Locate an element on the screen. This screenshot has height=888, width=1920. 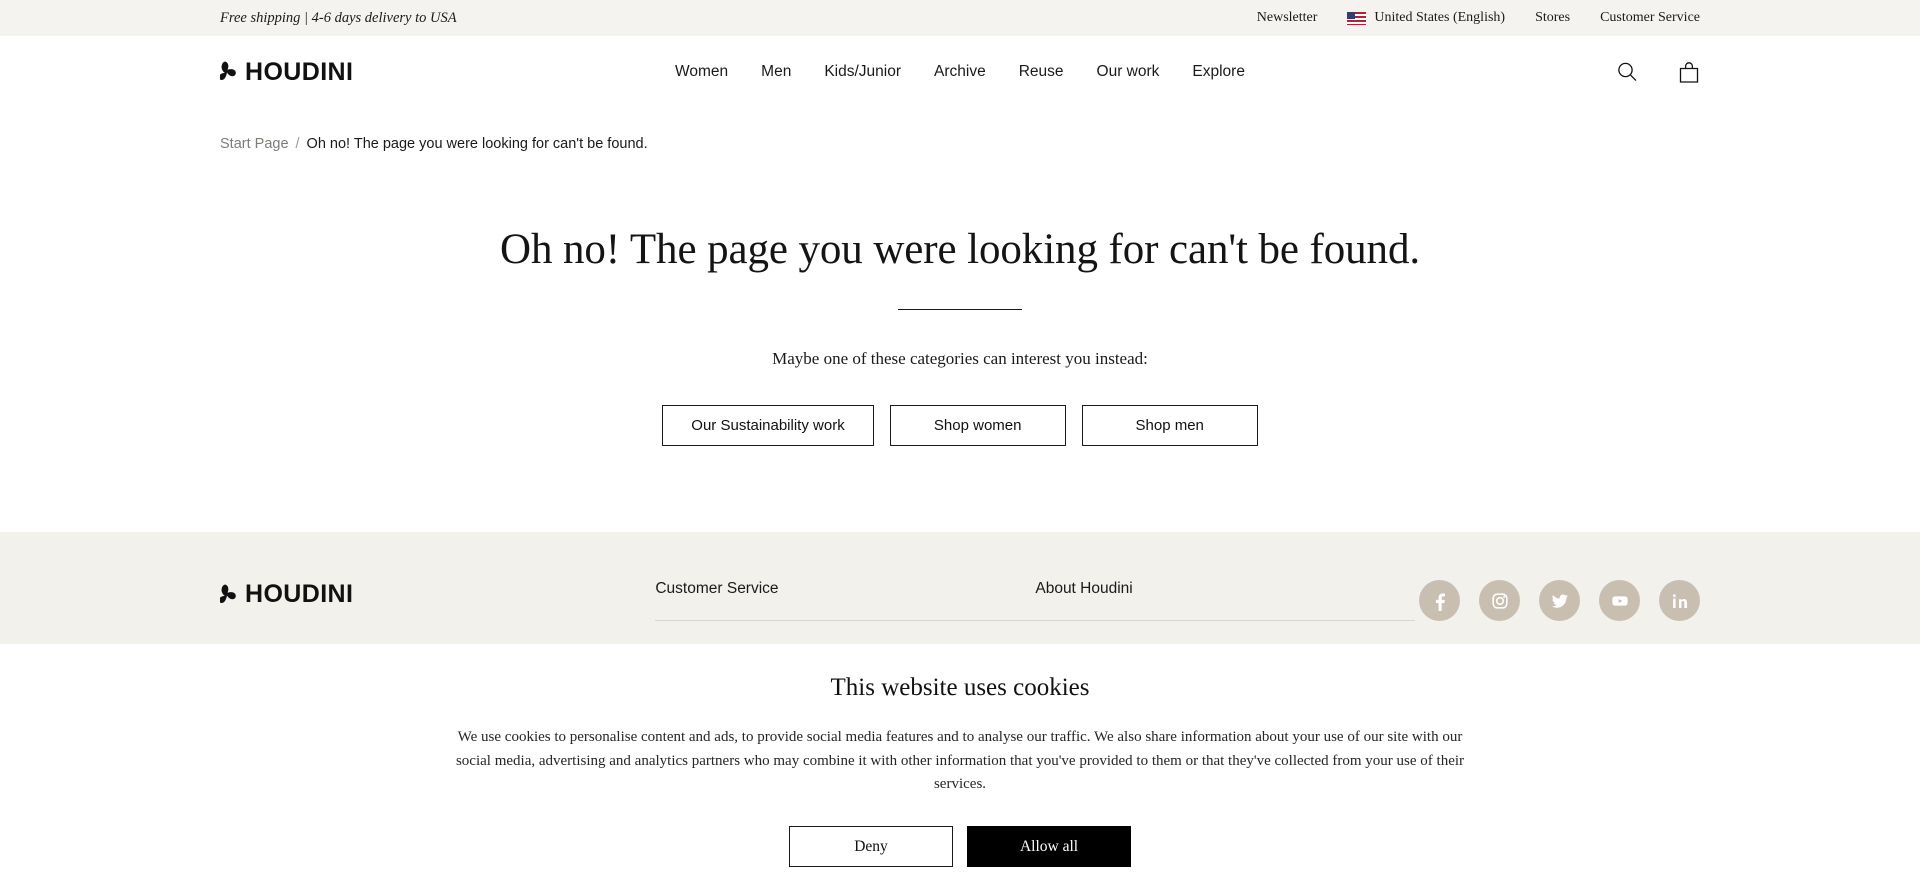
nav-item-men: Men is located at coordinates (776, 72).